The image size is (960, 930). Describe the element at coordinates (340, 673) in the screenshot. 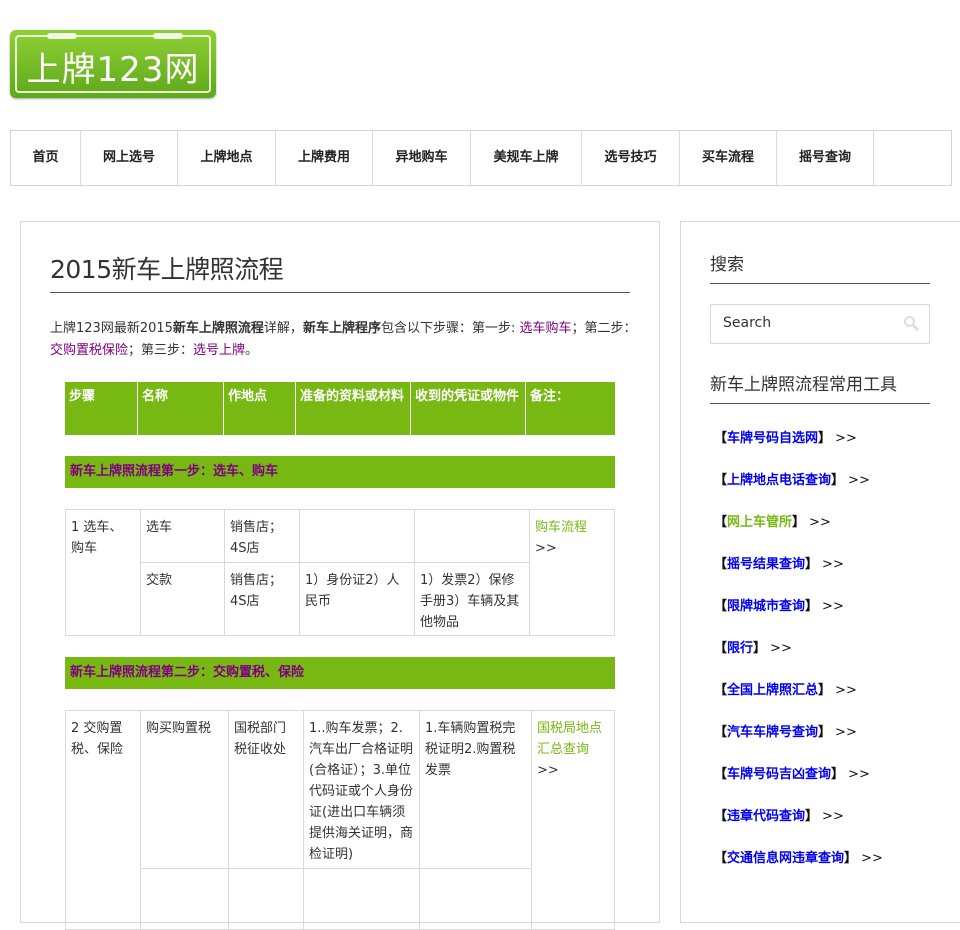

I see `step2-heading: 新车上牌照流程第二步：交购置税、保险` at that location.